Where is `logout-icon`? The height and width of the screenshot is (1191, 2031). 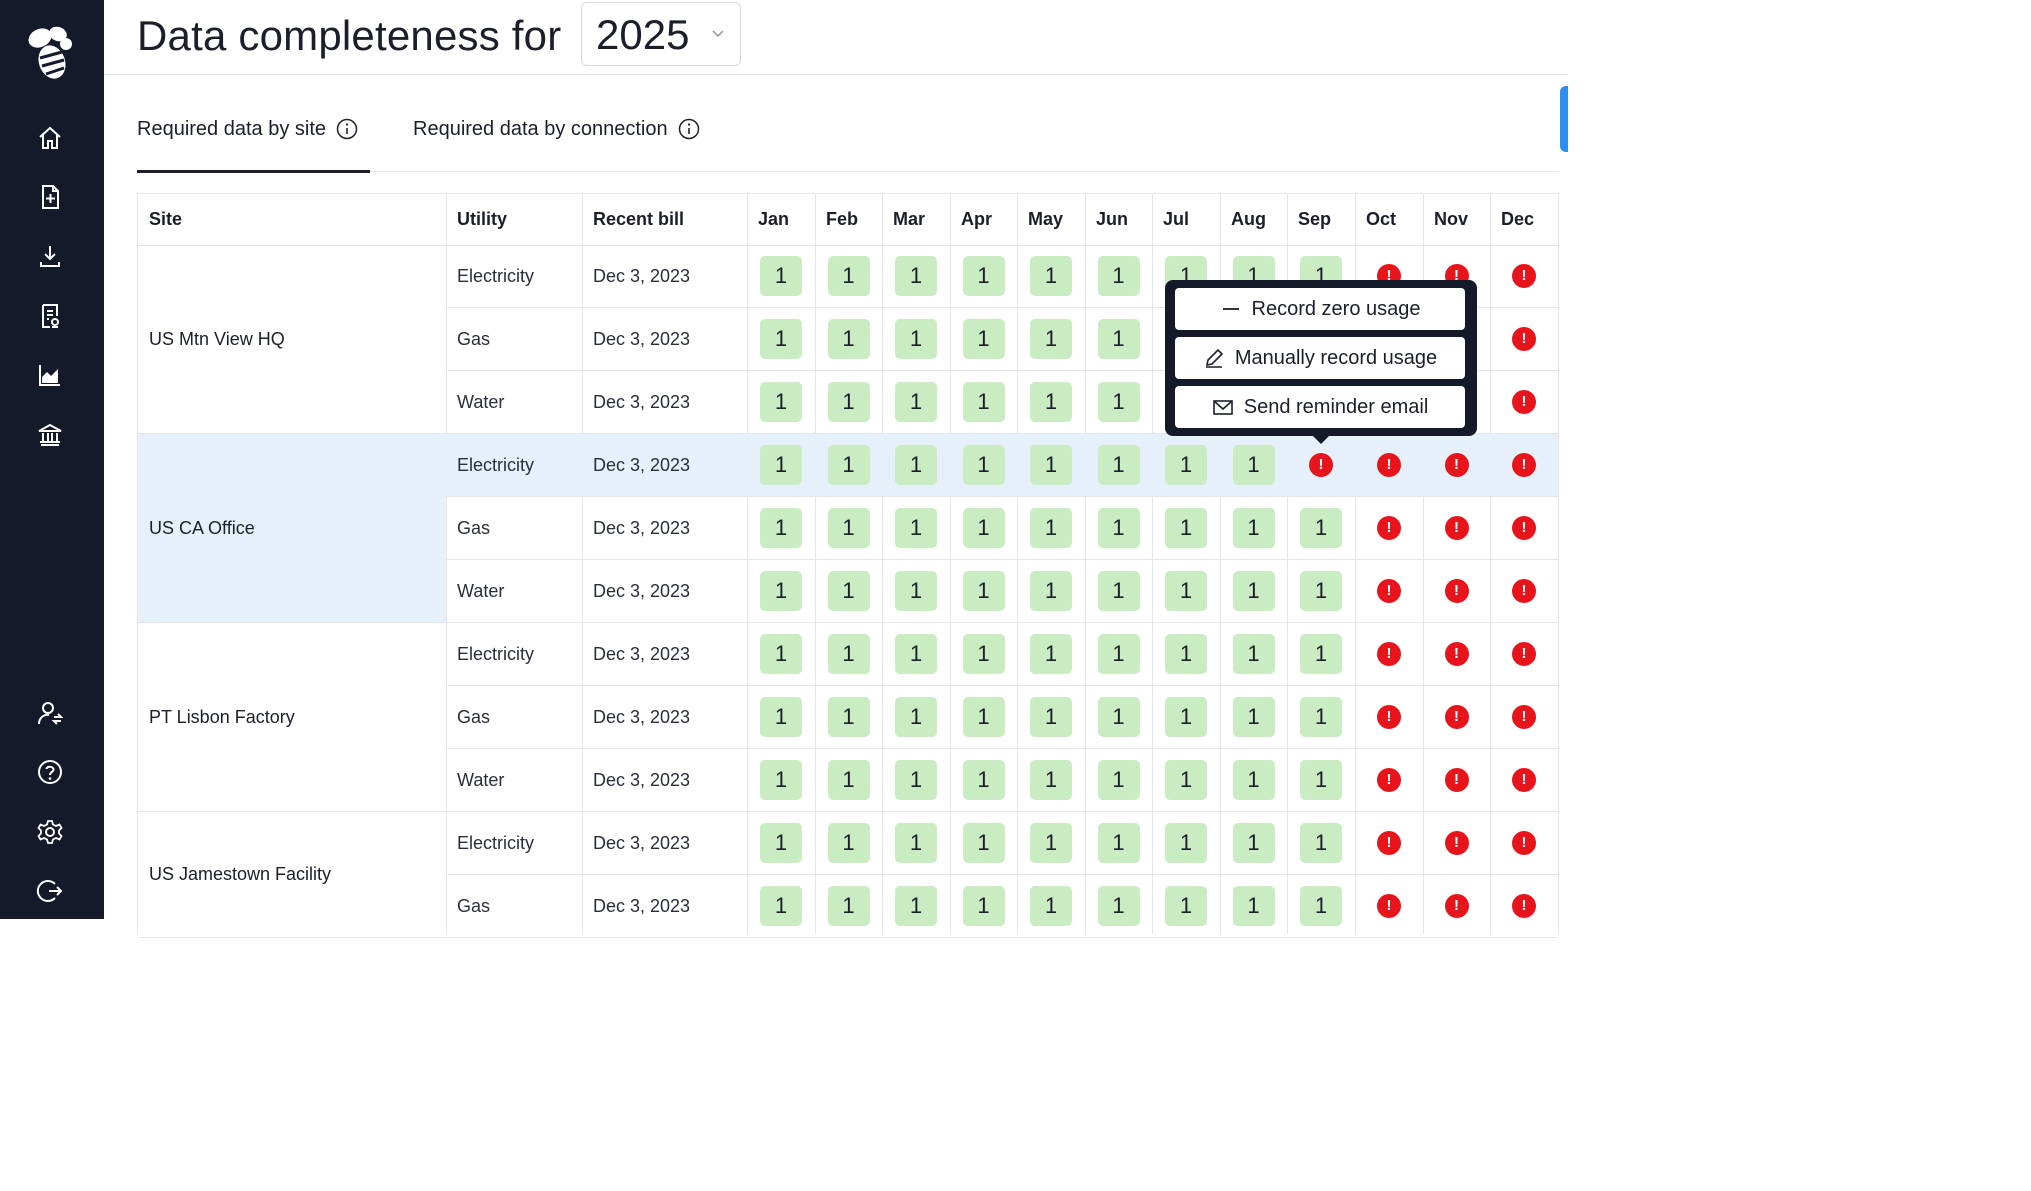 logout-icon is located at coordinates (50, 891).